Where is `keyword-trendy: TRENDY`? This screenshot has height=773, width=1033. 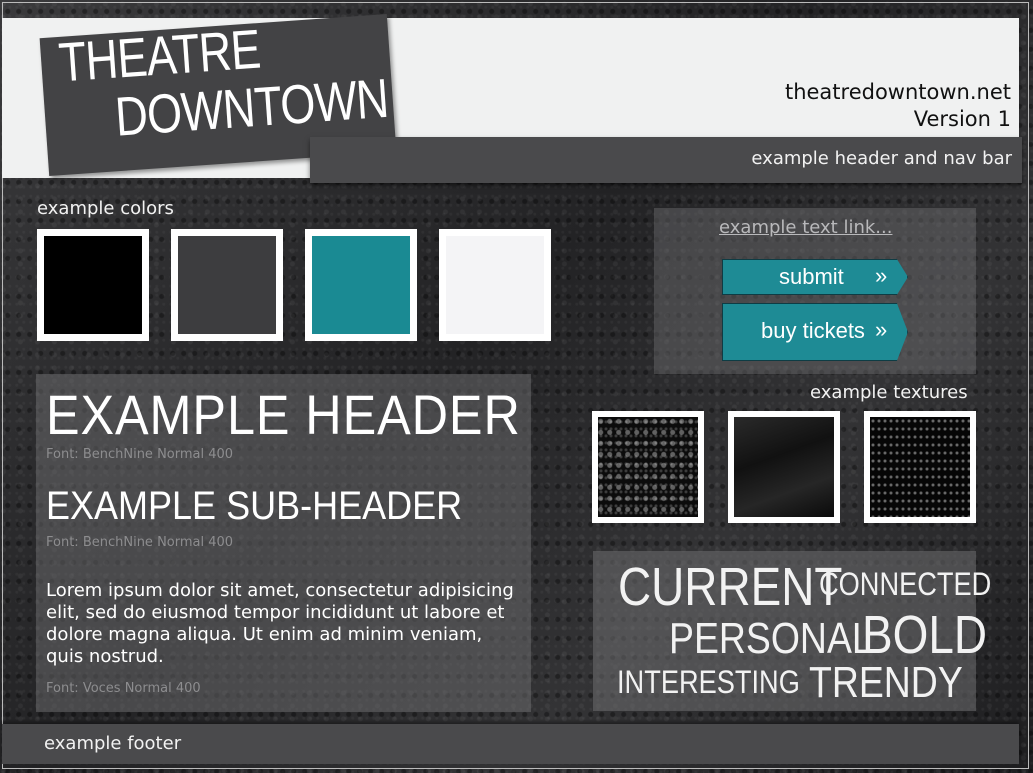
keyword-trendy: TRENDY is located at coordinates (886, 682).